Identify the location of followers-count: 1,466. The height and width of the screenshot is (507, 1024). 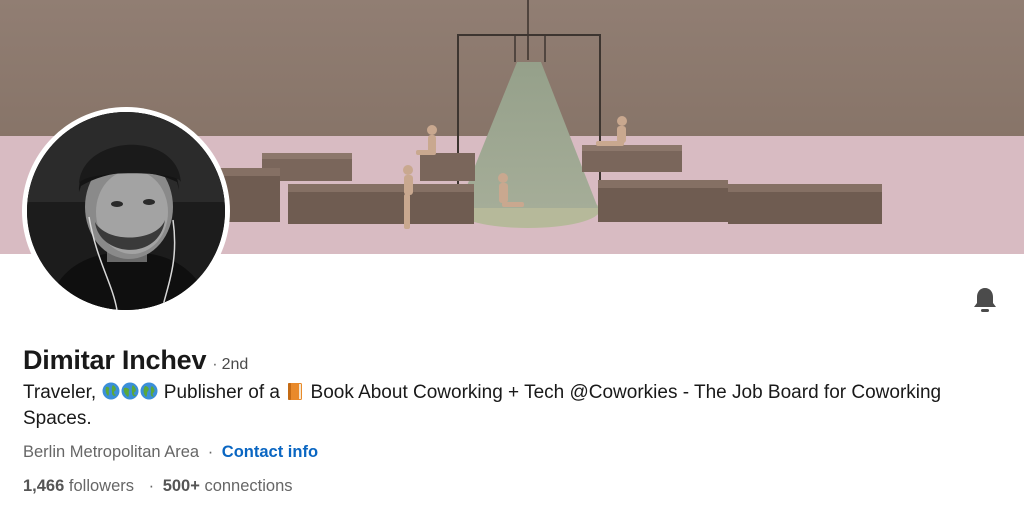
(44, 486).